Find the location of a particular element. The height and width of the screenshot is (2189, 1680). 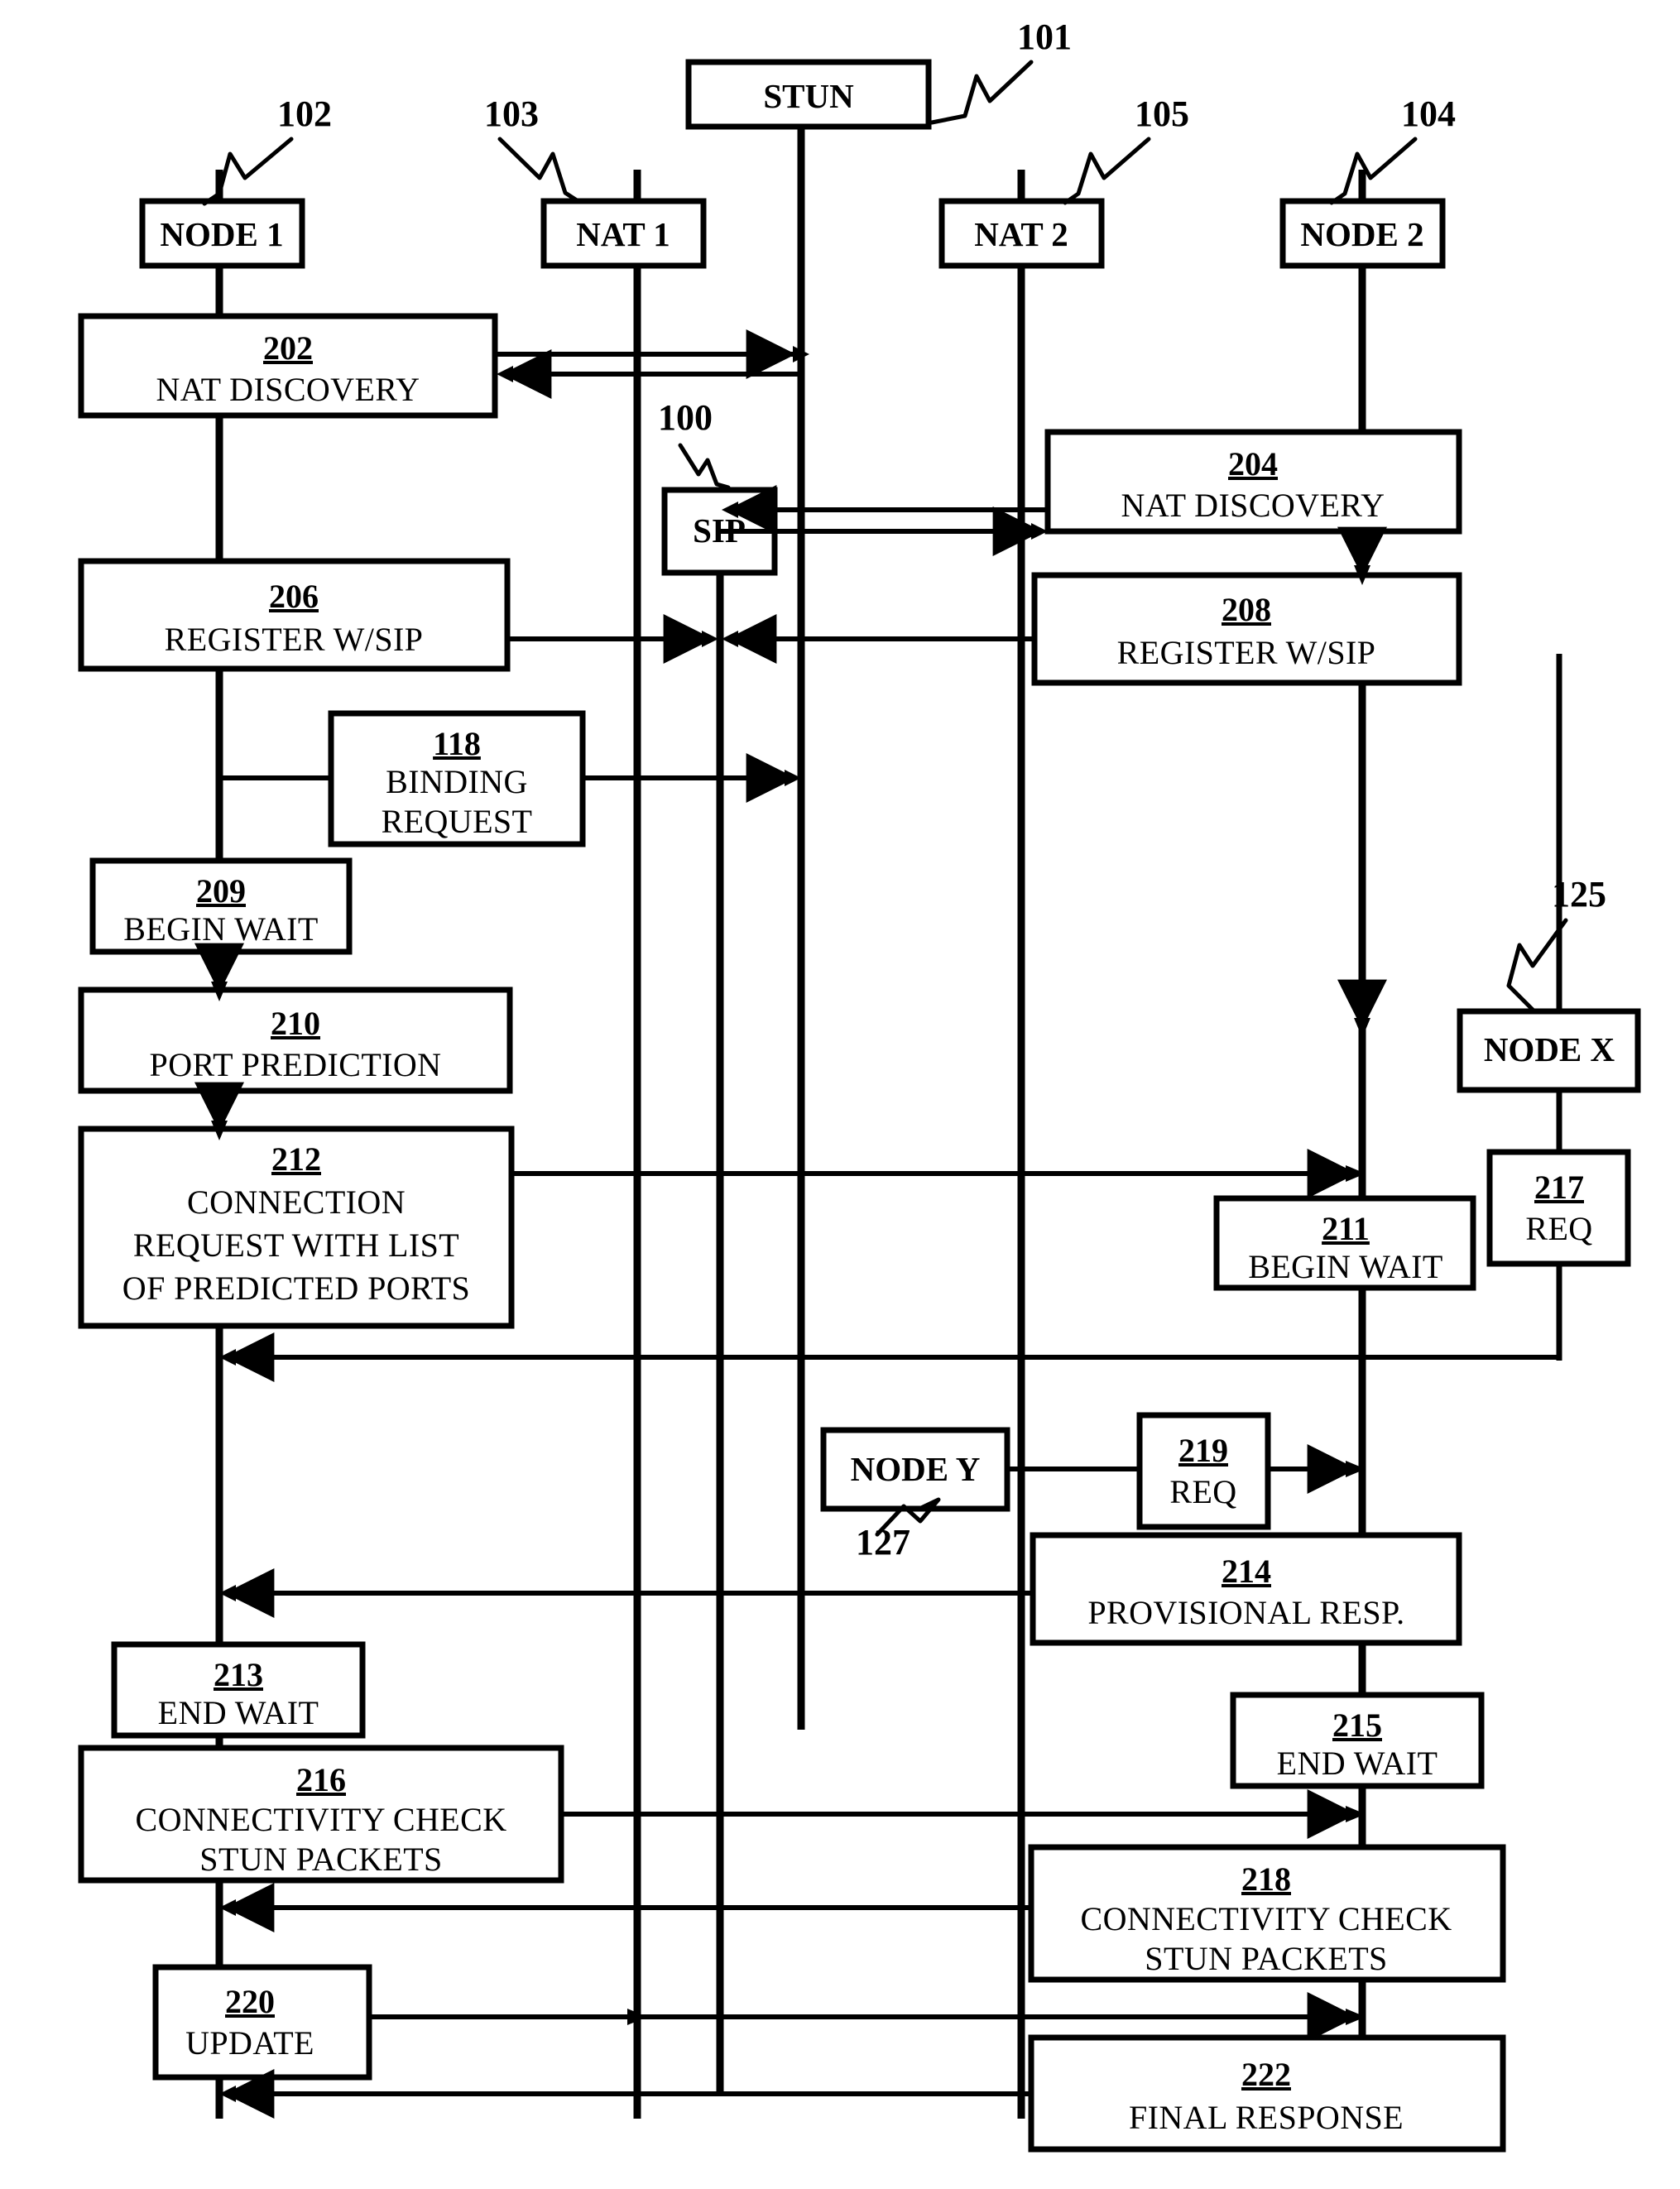

ref-125-label: 125 is located at coordinates (1579, 894).